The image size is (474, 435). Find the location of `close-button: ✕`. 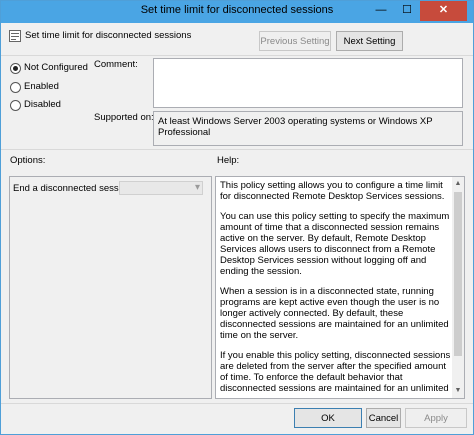

close-button: ✕ is located at coordinates (443, 11).